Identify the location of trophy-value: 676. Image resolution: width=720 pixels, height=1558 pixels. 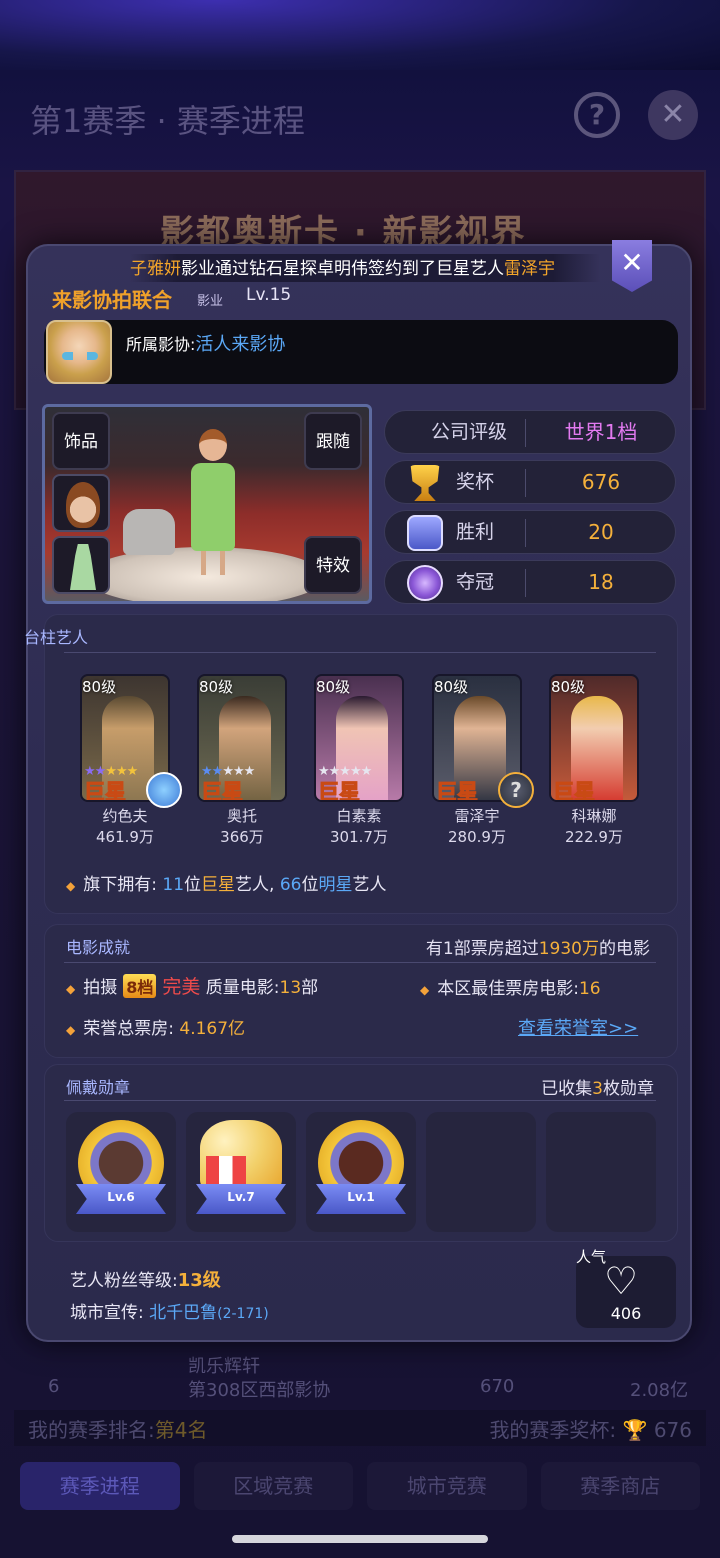
(601, 482).